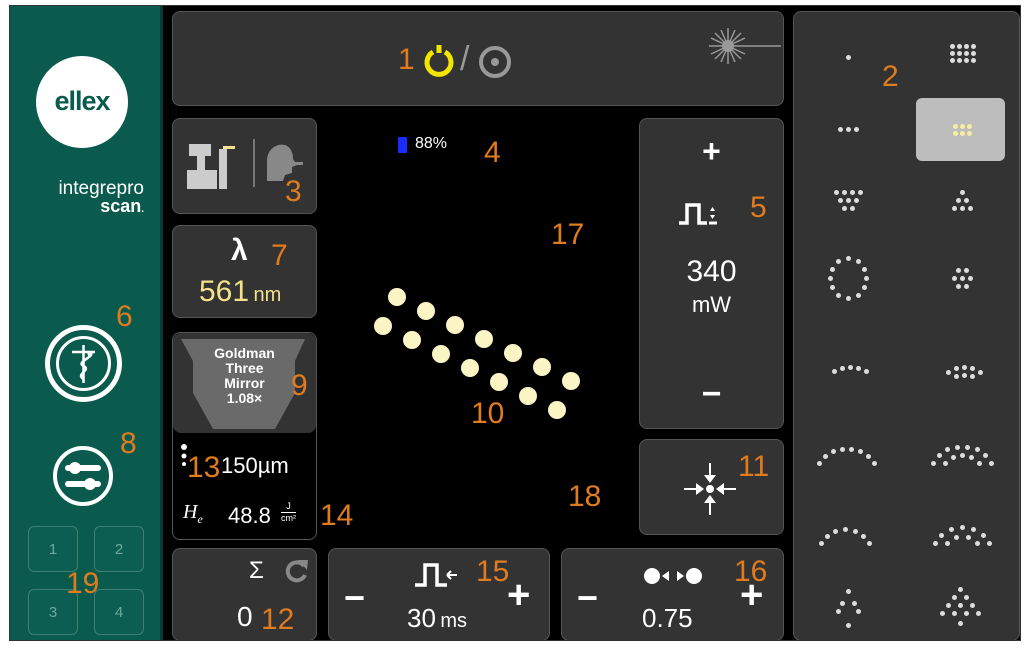 Image resolution: width=1027 pixels, height=645 pixels. What do you see at coordinates (244, 166) in the screenshot?
I see `delivery-mode-panel: 3` at bounding box center [244, 166].